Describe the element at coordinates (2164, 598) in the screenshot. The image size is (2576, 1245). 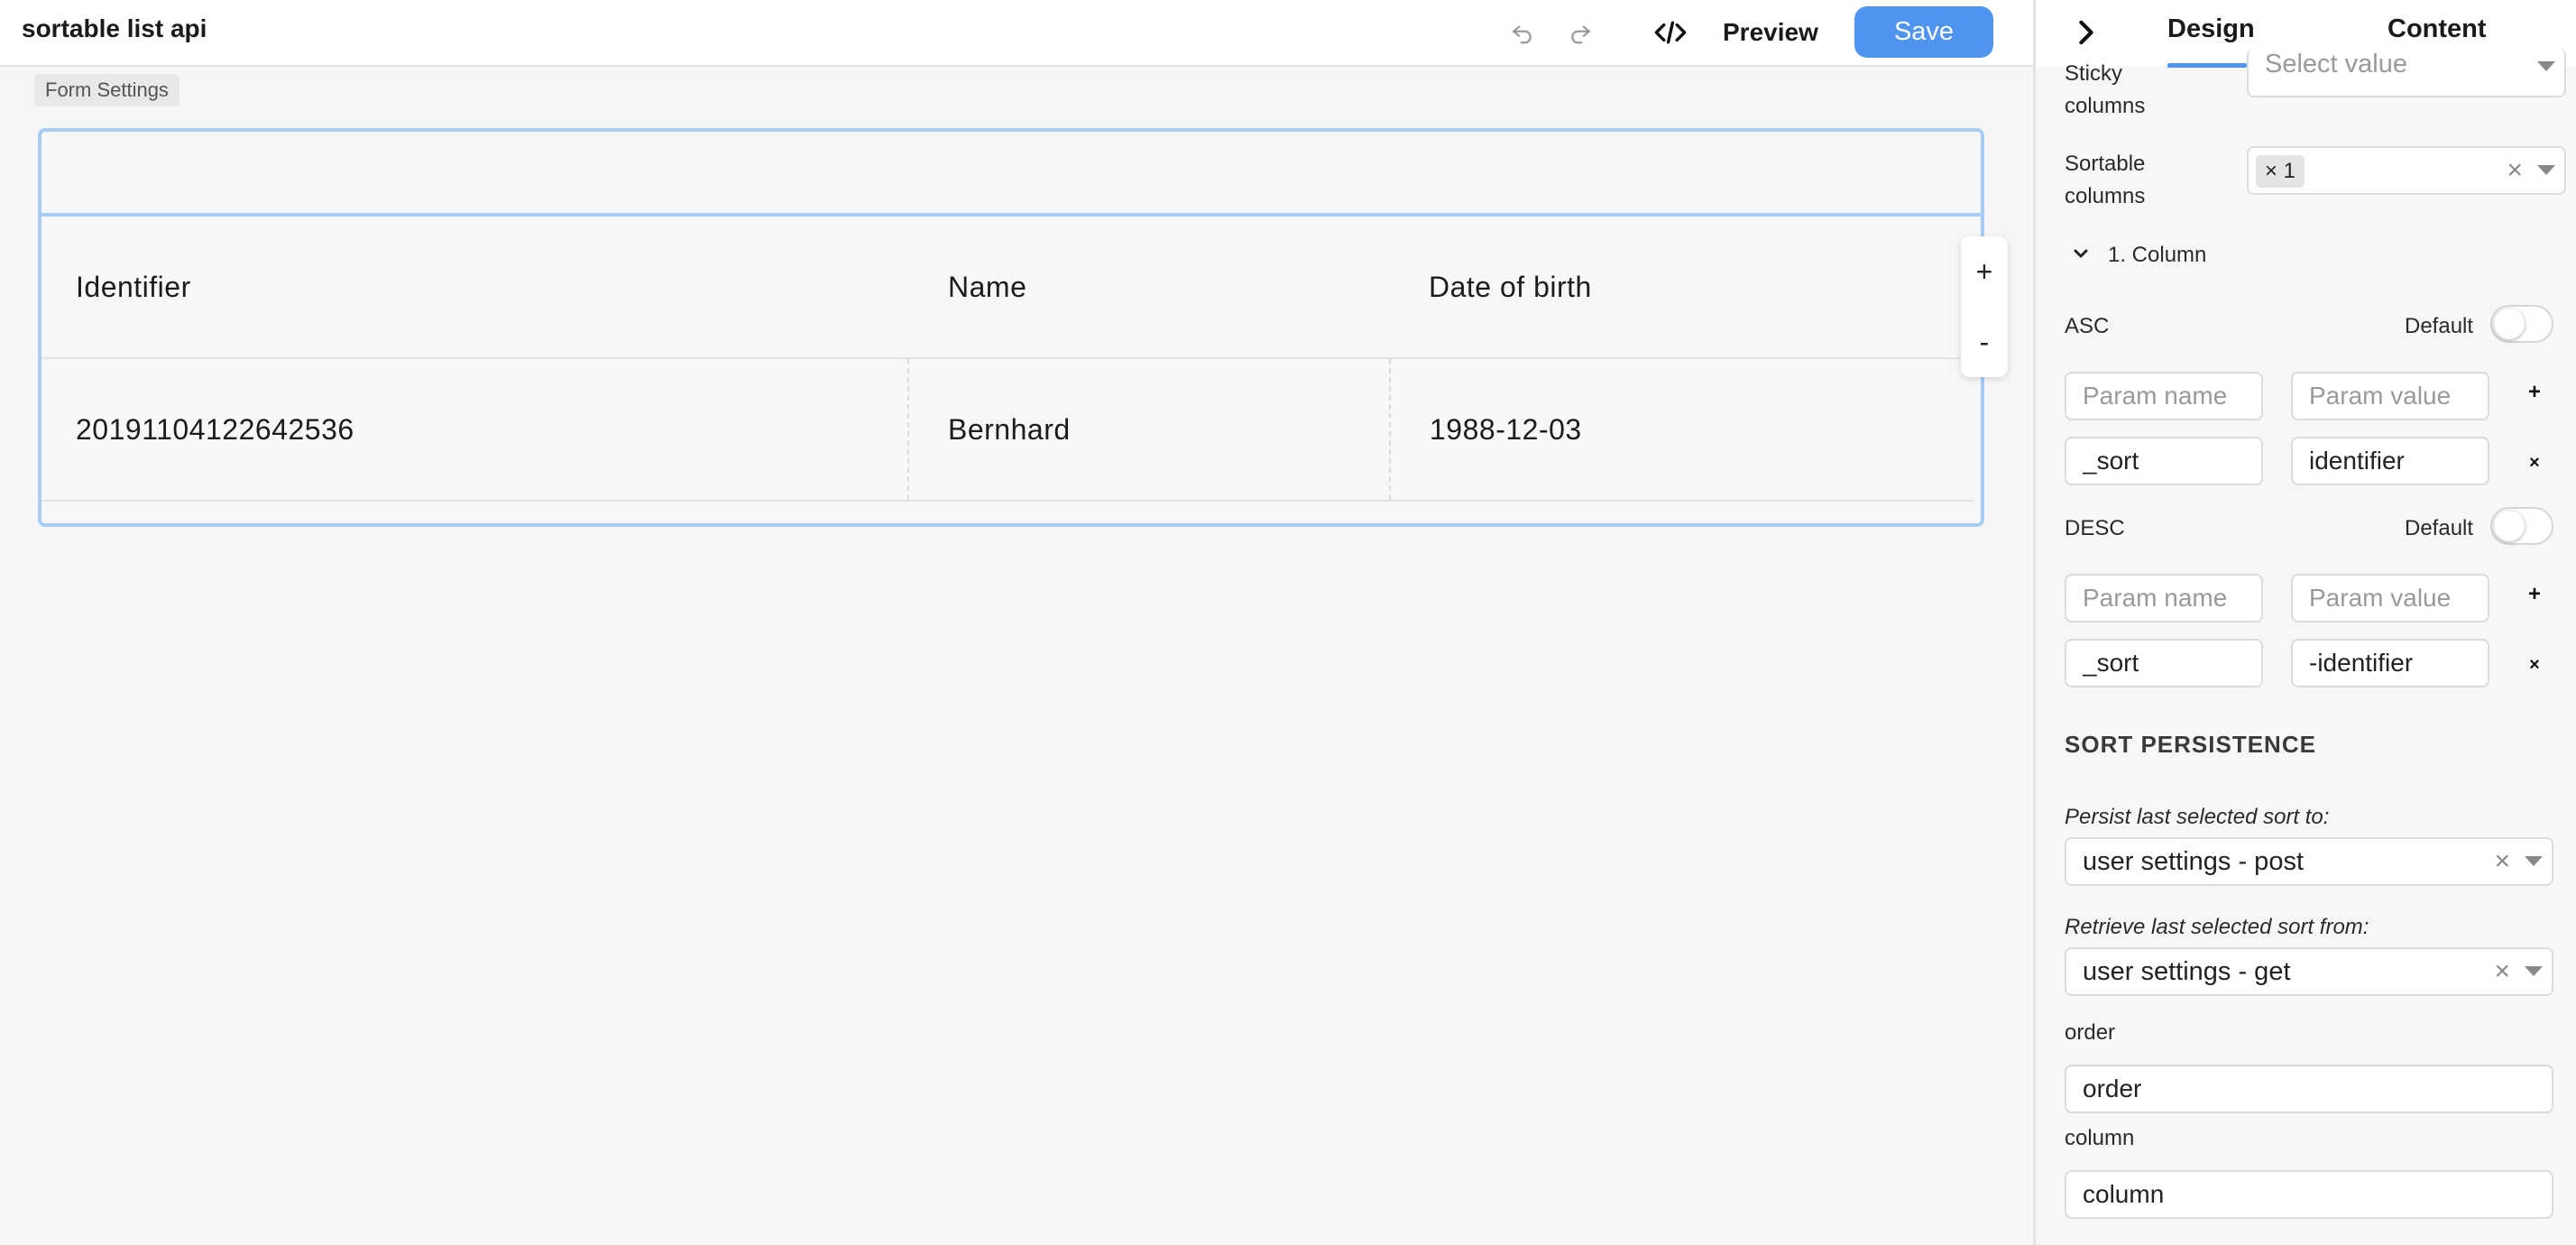
I see `desc-param-name-input` at that location.